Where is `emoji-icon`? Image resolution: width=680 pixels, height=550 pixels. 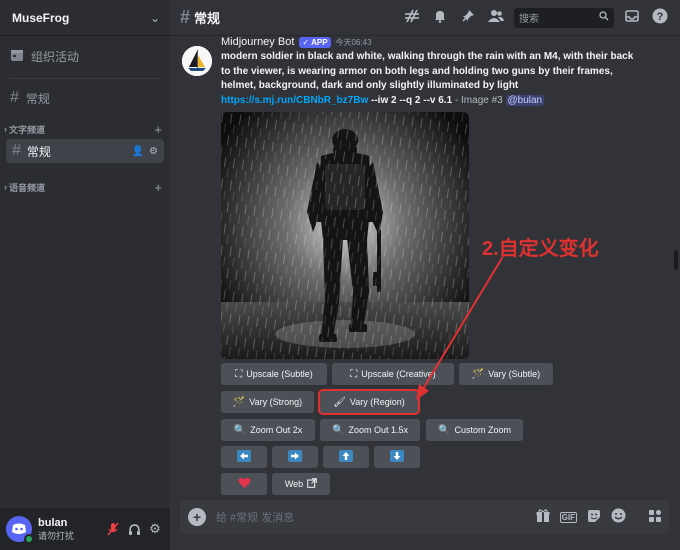 emoji-icon is located at coordinates (618, 517).